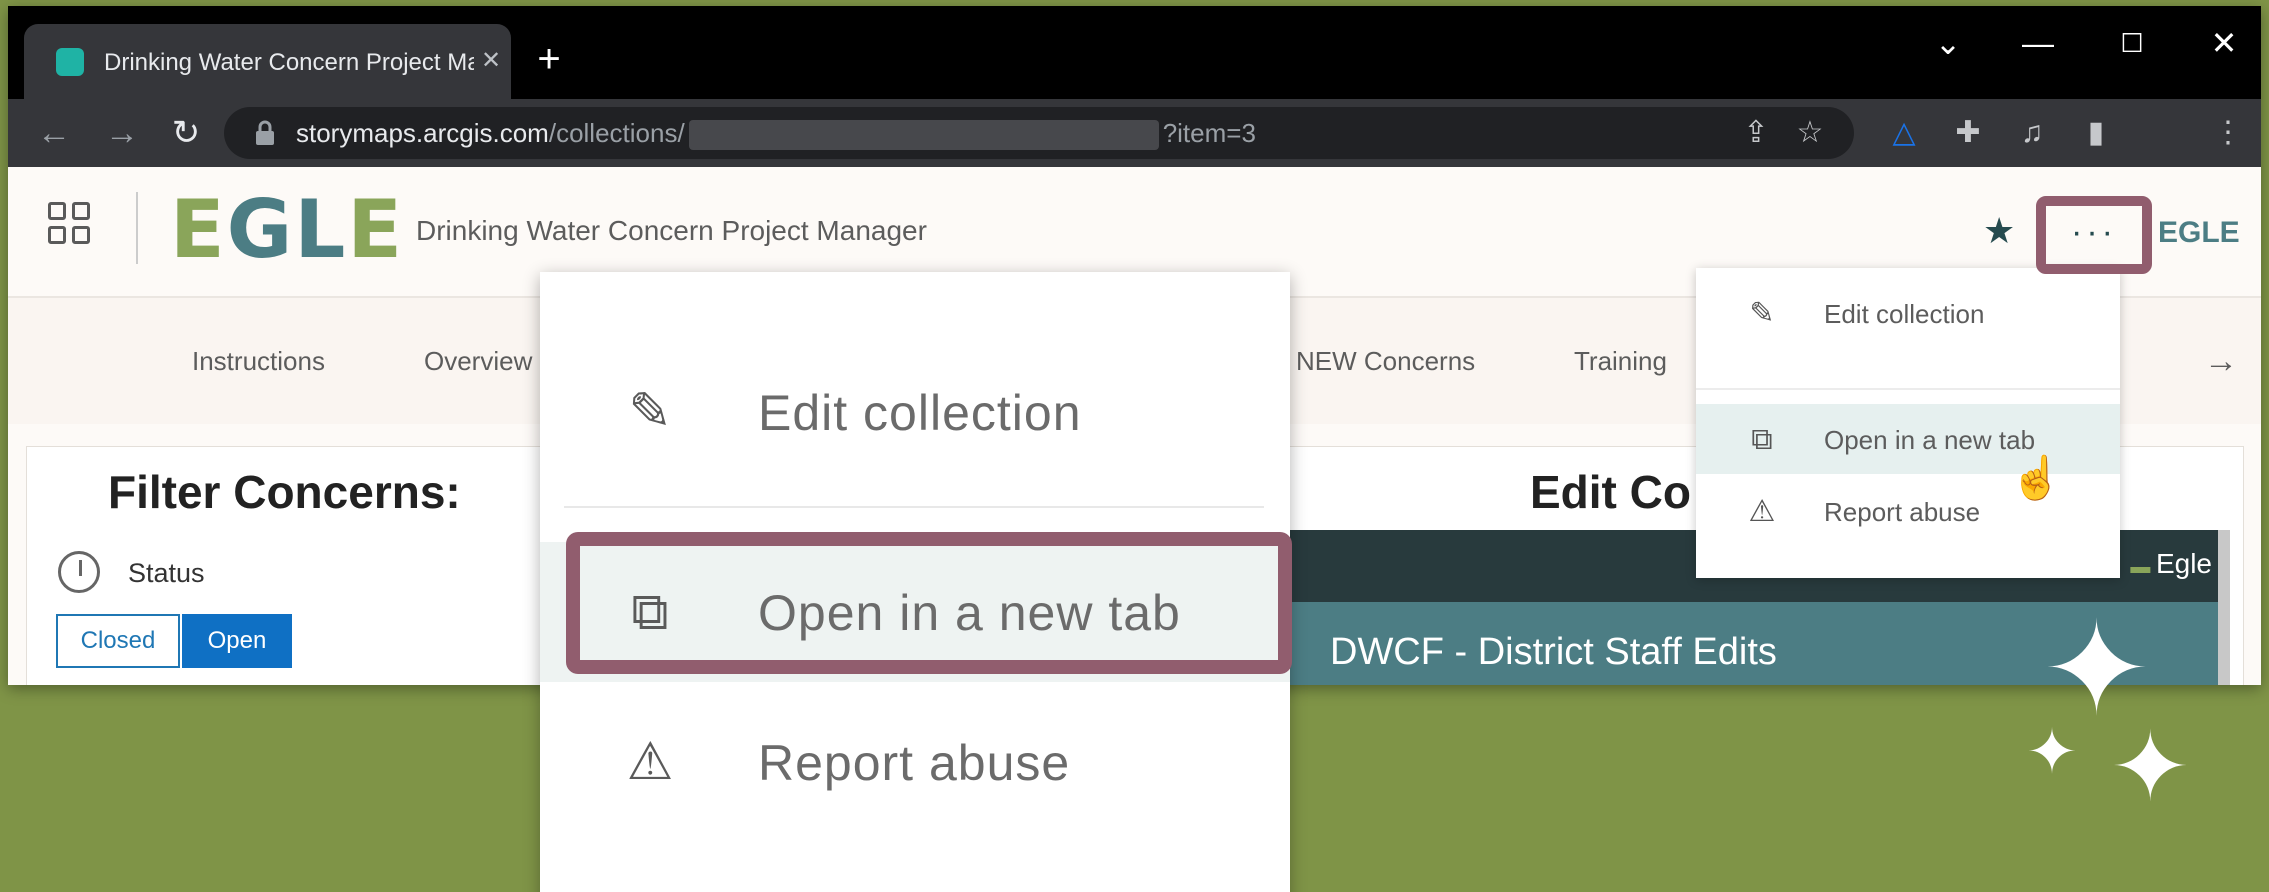 This screenshot has width=2269, height=892. Describe the element at coordinates (2094, 235) in the screenshot. I see `more-options-button: ···` at that location.